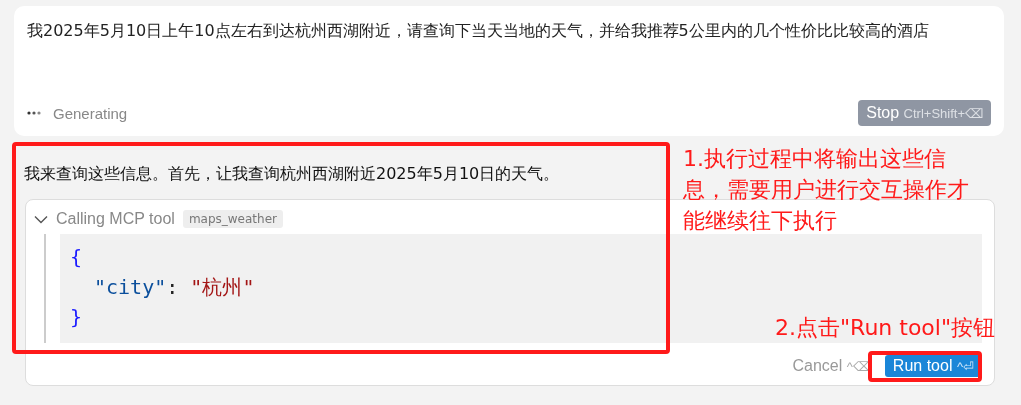  Describe the element at coordinates (34, 113) in the screenshot. I see `loading-dots-icon` at that location.